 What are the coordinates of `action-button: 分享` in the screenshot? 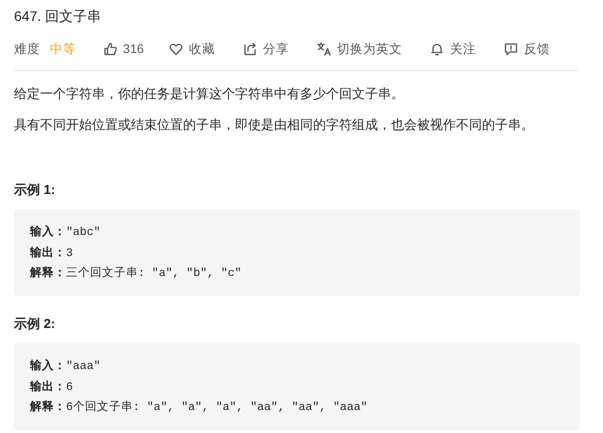 It's located at (265, 49).